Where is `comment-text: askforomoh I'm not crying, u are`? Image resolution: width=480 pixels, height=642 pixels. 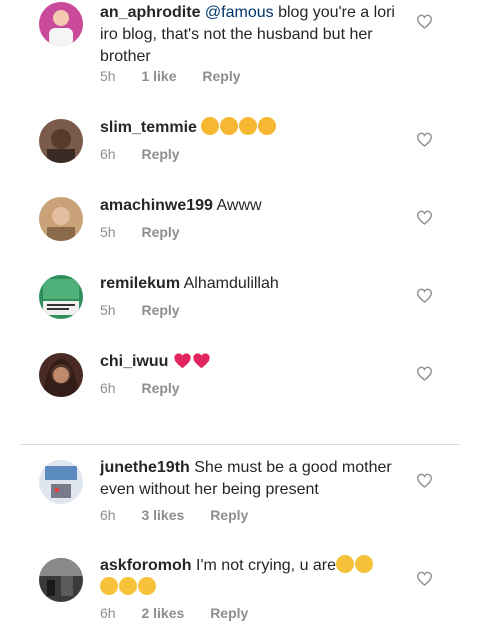 comment-text: askforomoh I'm not crying, u are is located at coordinates (250, 577).